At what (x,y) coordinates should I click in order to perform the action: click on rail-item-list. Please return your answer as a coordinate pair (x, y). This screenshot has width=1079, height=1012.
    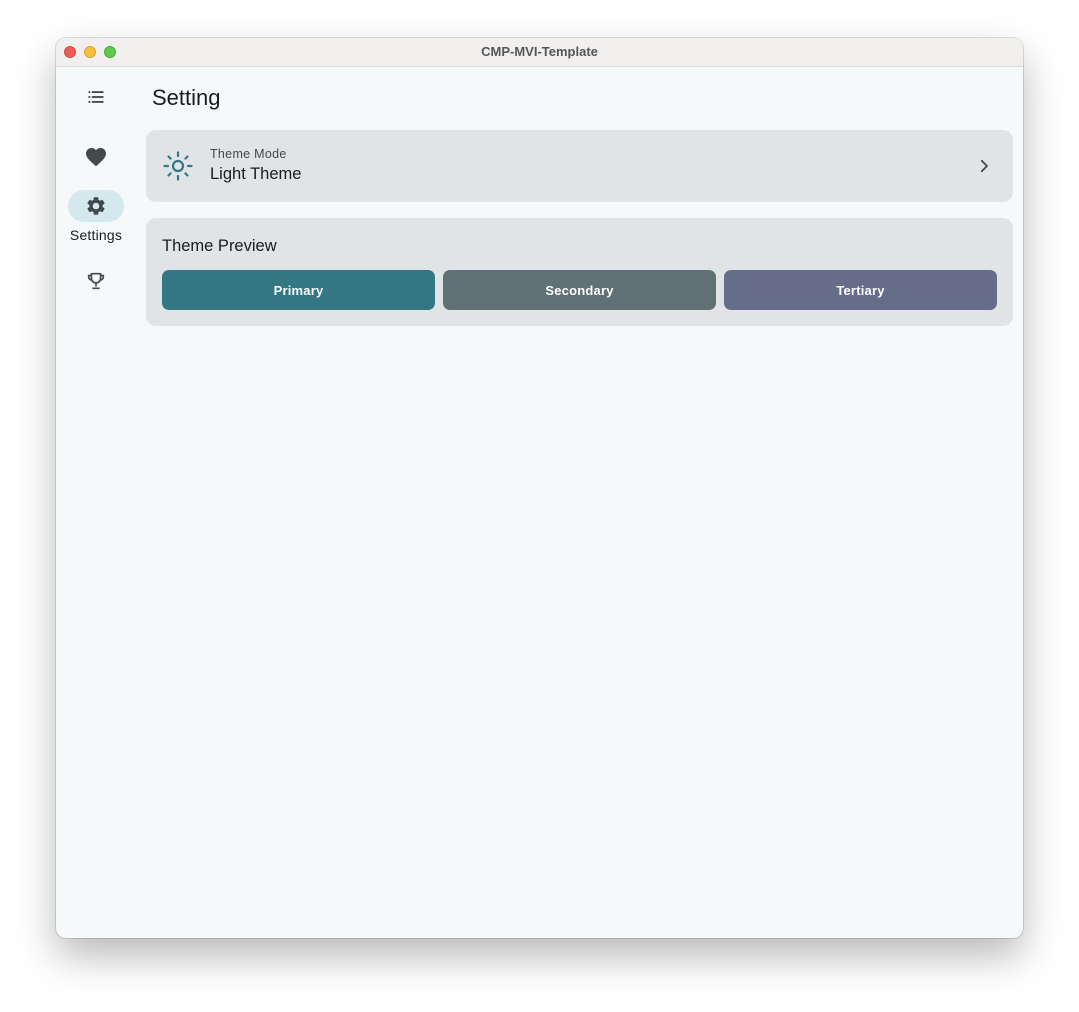
    Looking at the image, I should click on (96, 97).